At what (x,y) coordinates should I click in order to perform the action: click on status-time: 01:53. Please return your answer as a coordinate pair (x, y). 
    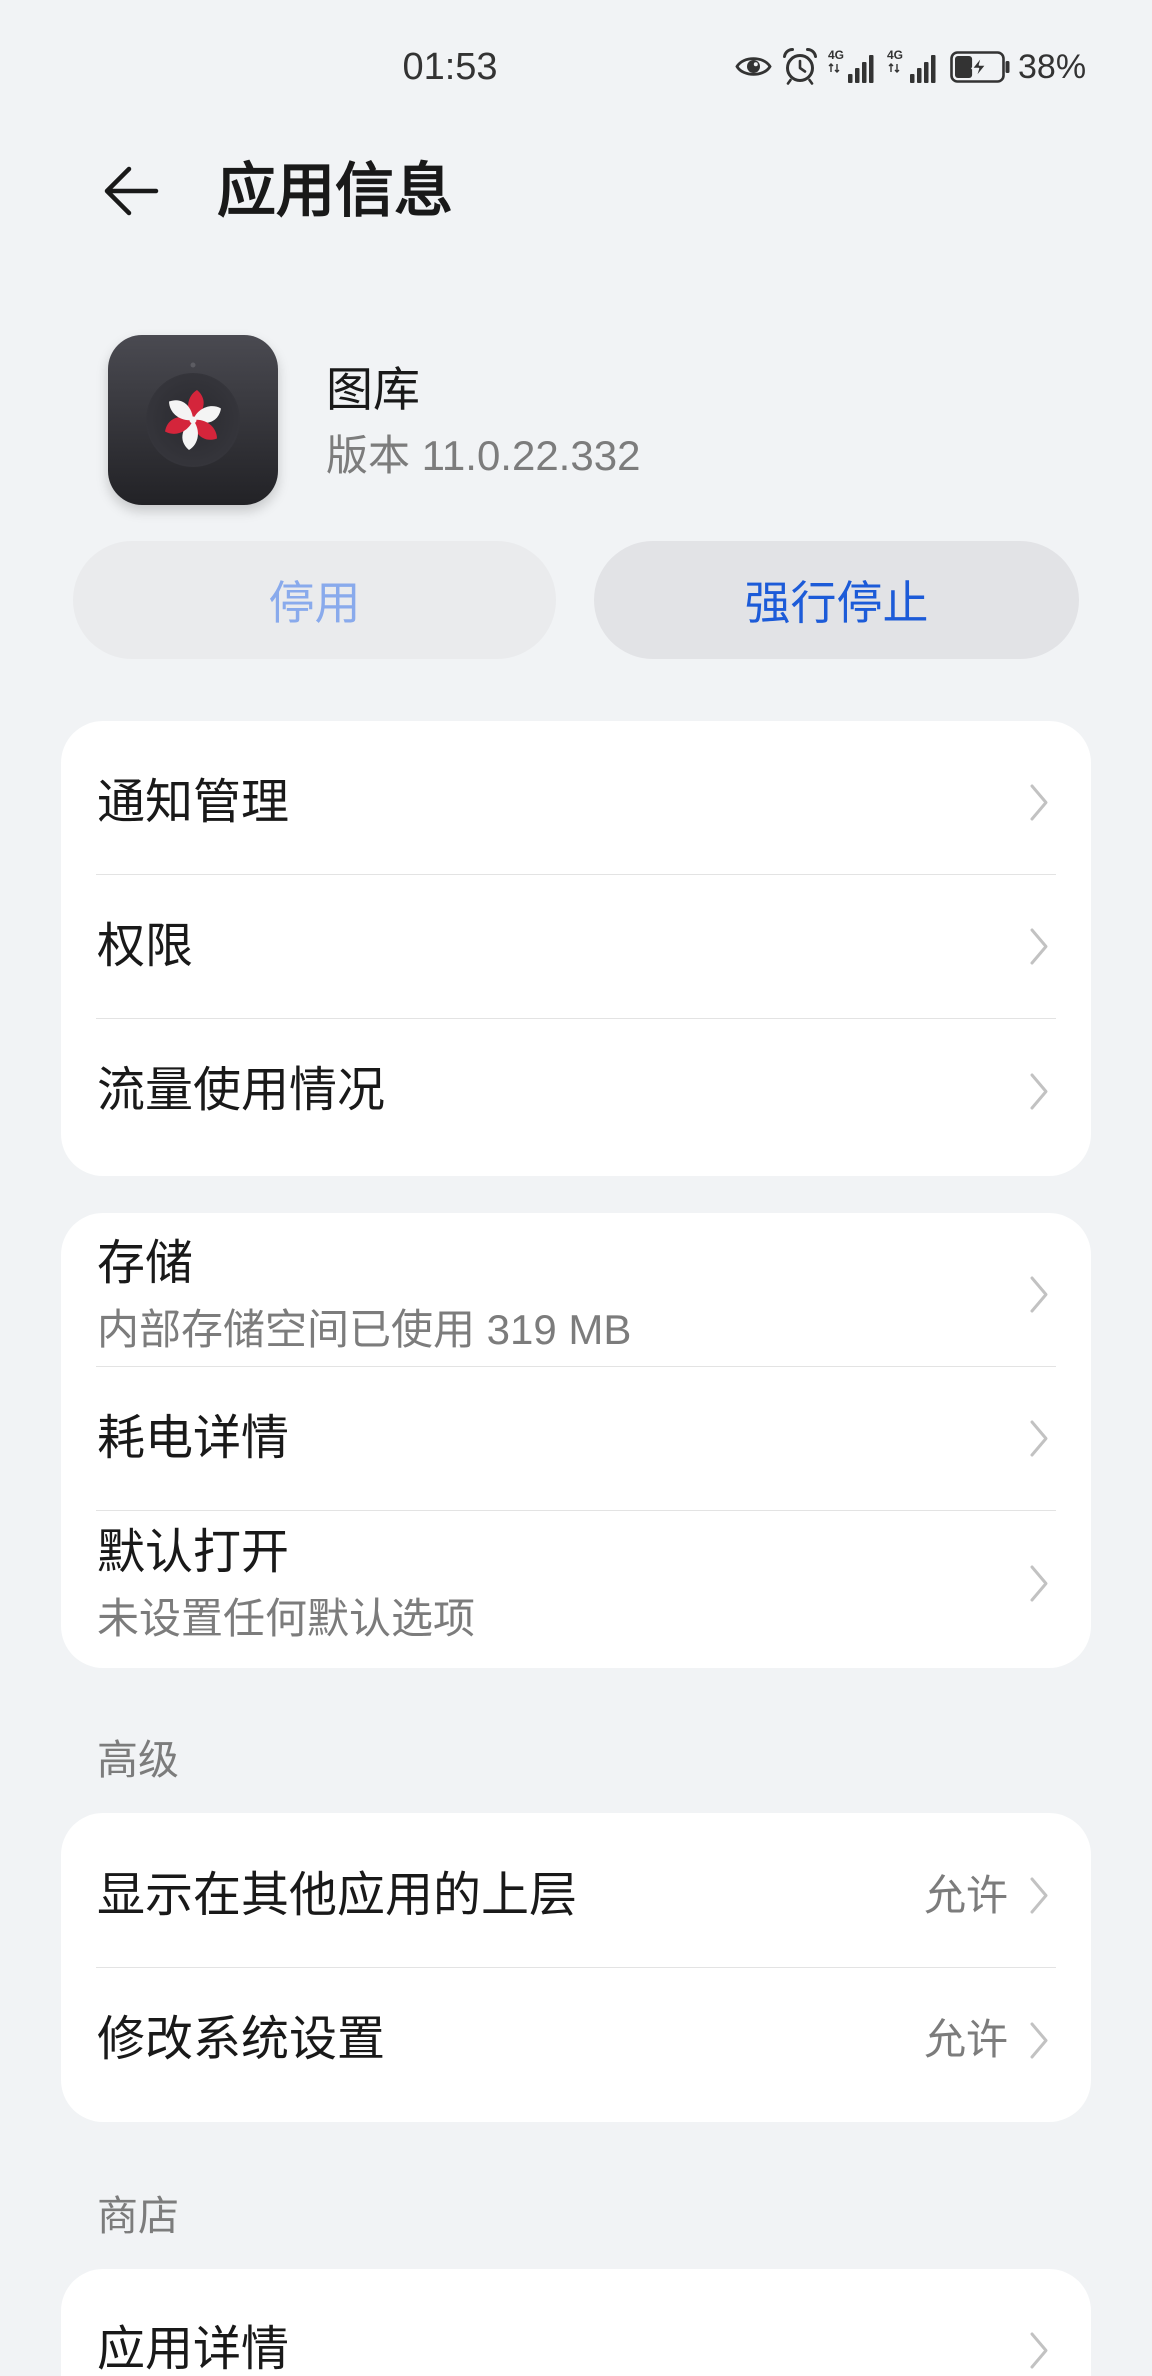
    Looking at the image, I should click on (450, 67).